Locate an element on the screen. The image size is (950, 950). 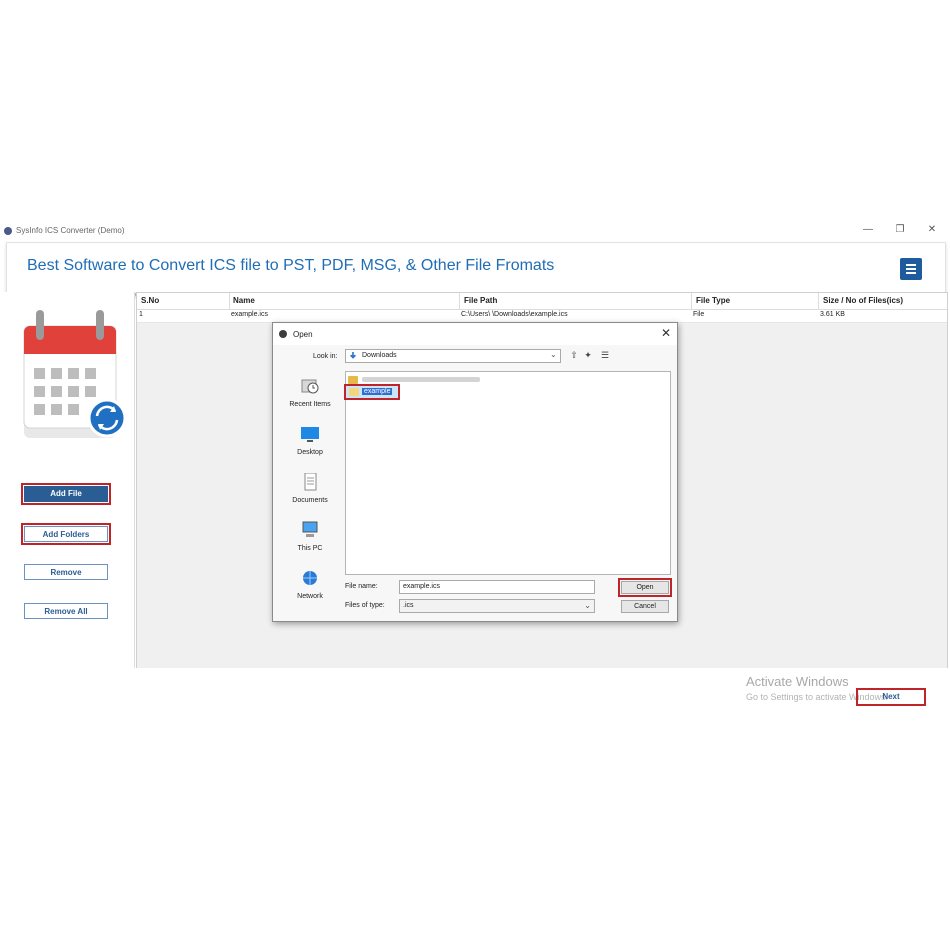
files-of-type-label: Files of type: is located at coordinates (365, 605).